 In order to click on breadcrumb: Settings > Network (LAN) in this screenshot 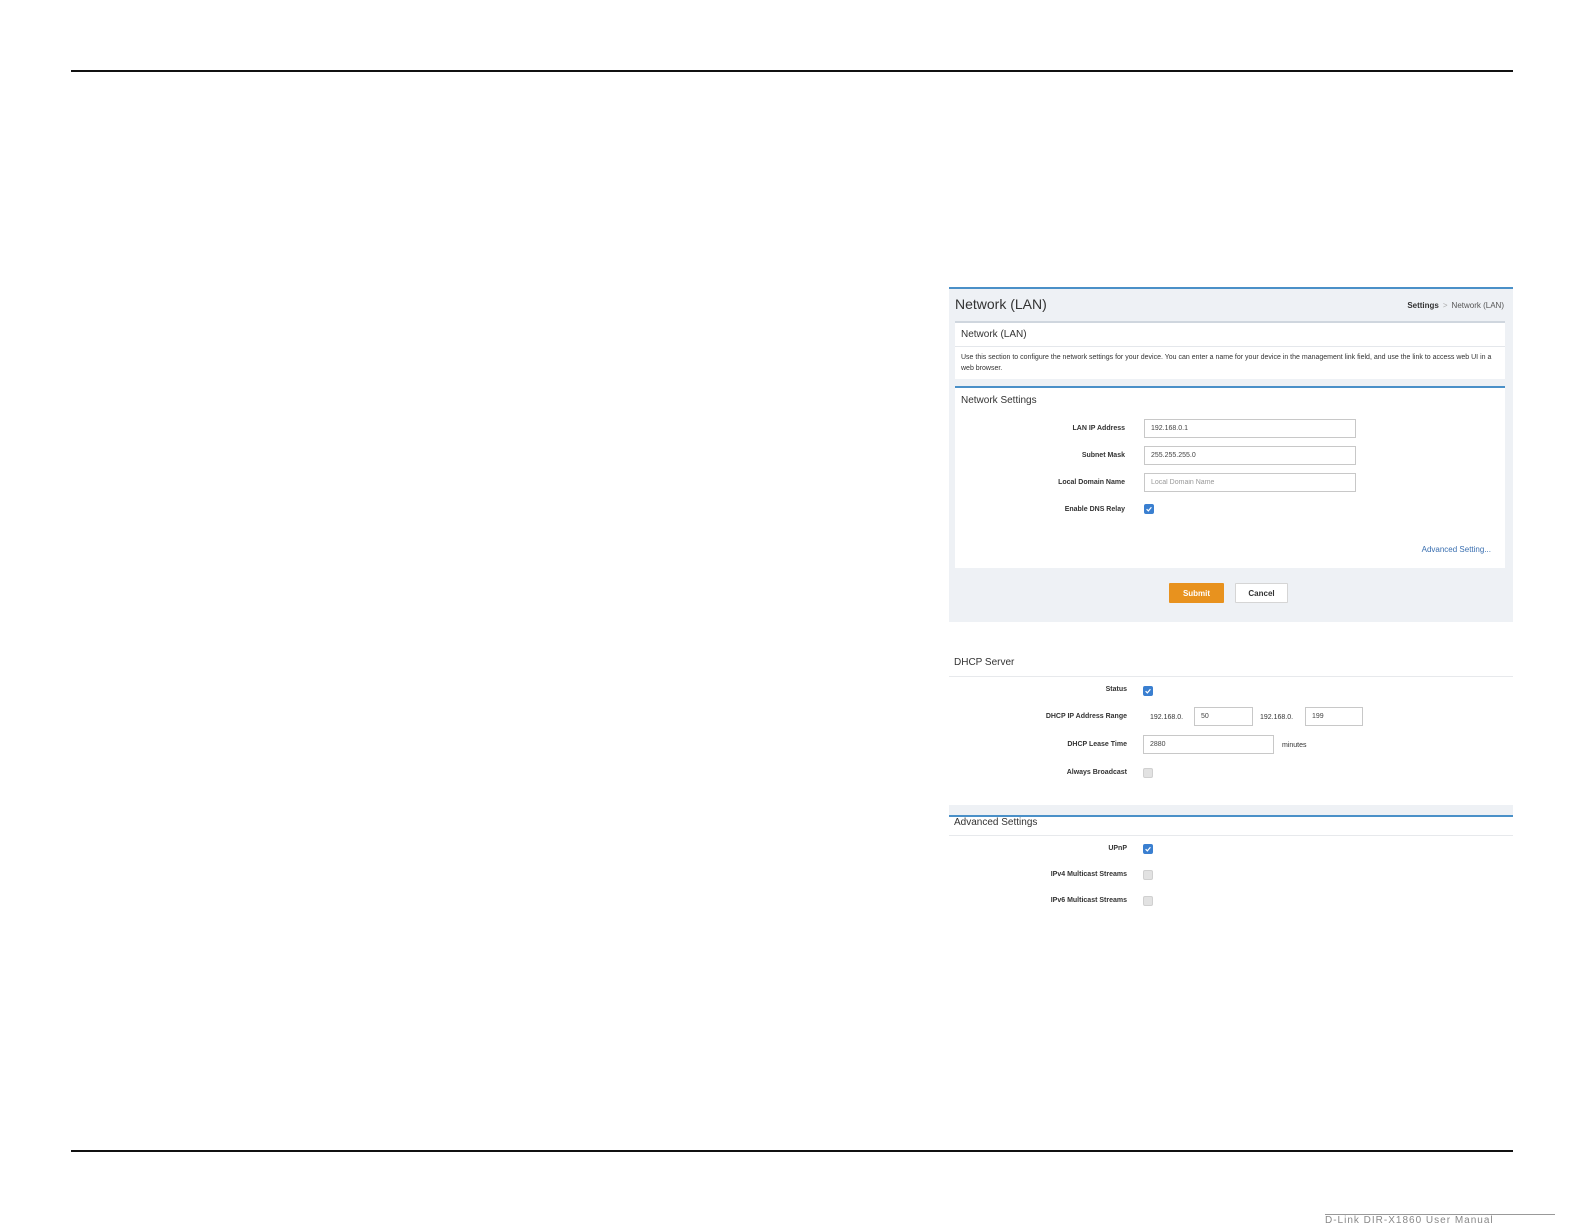, I will do `click(1455, 305)`.